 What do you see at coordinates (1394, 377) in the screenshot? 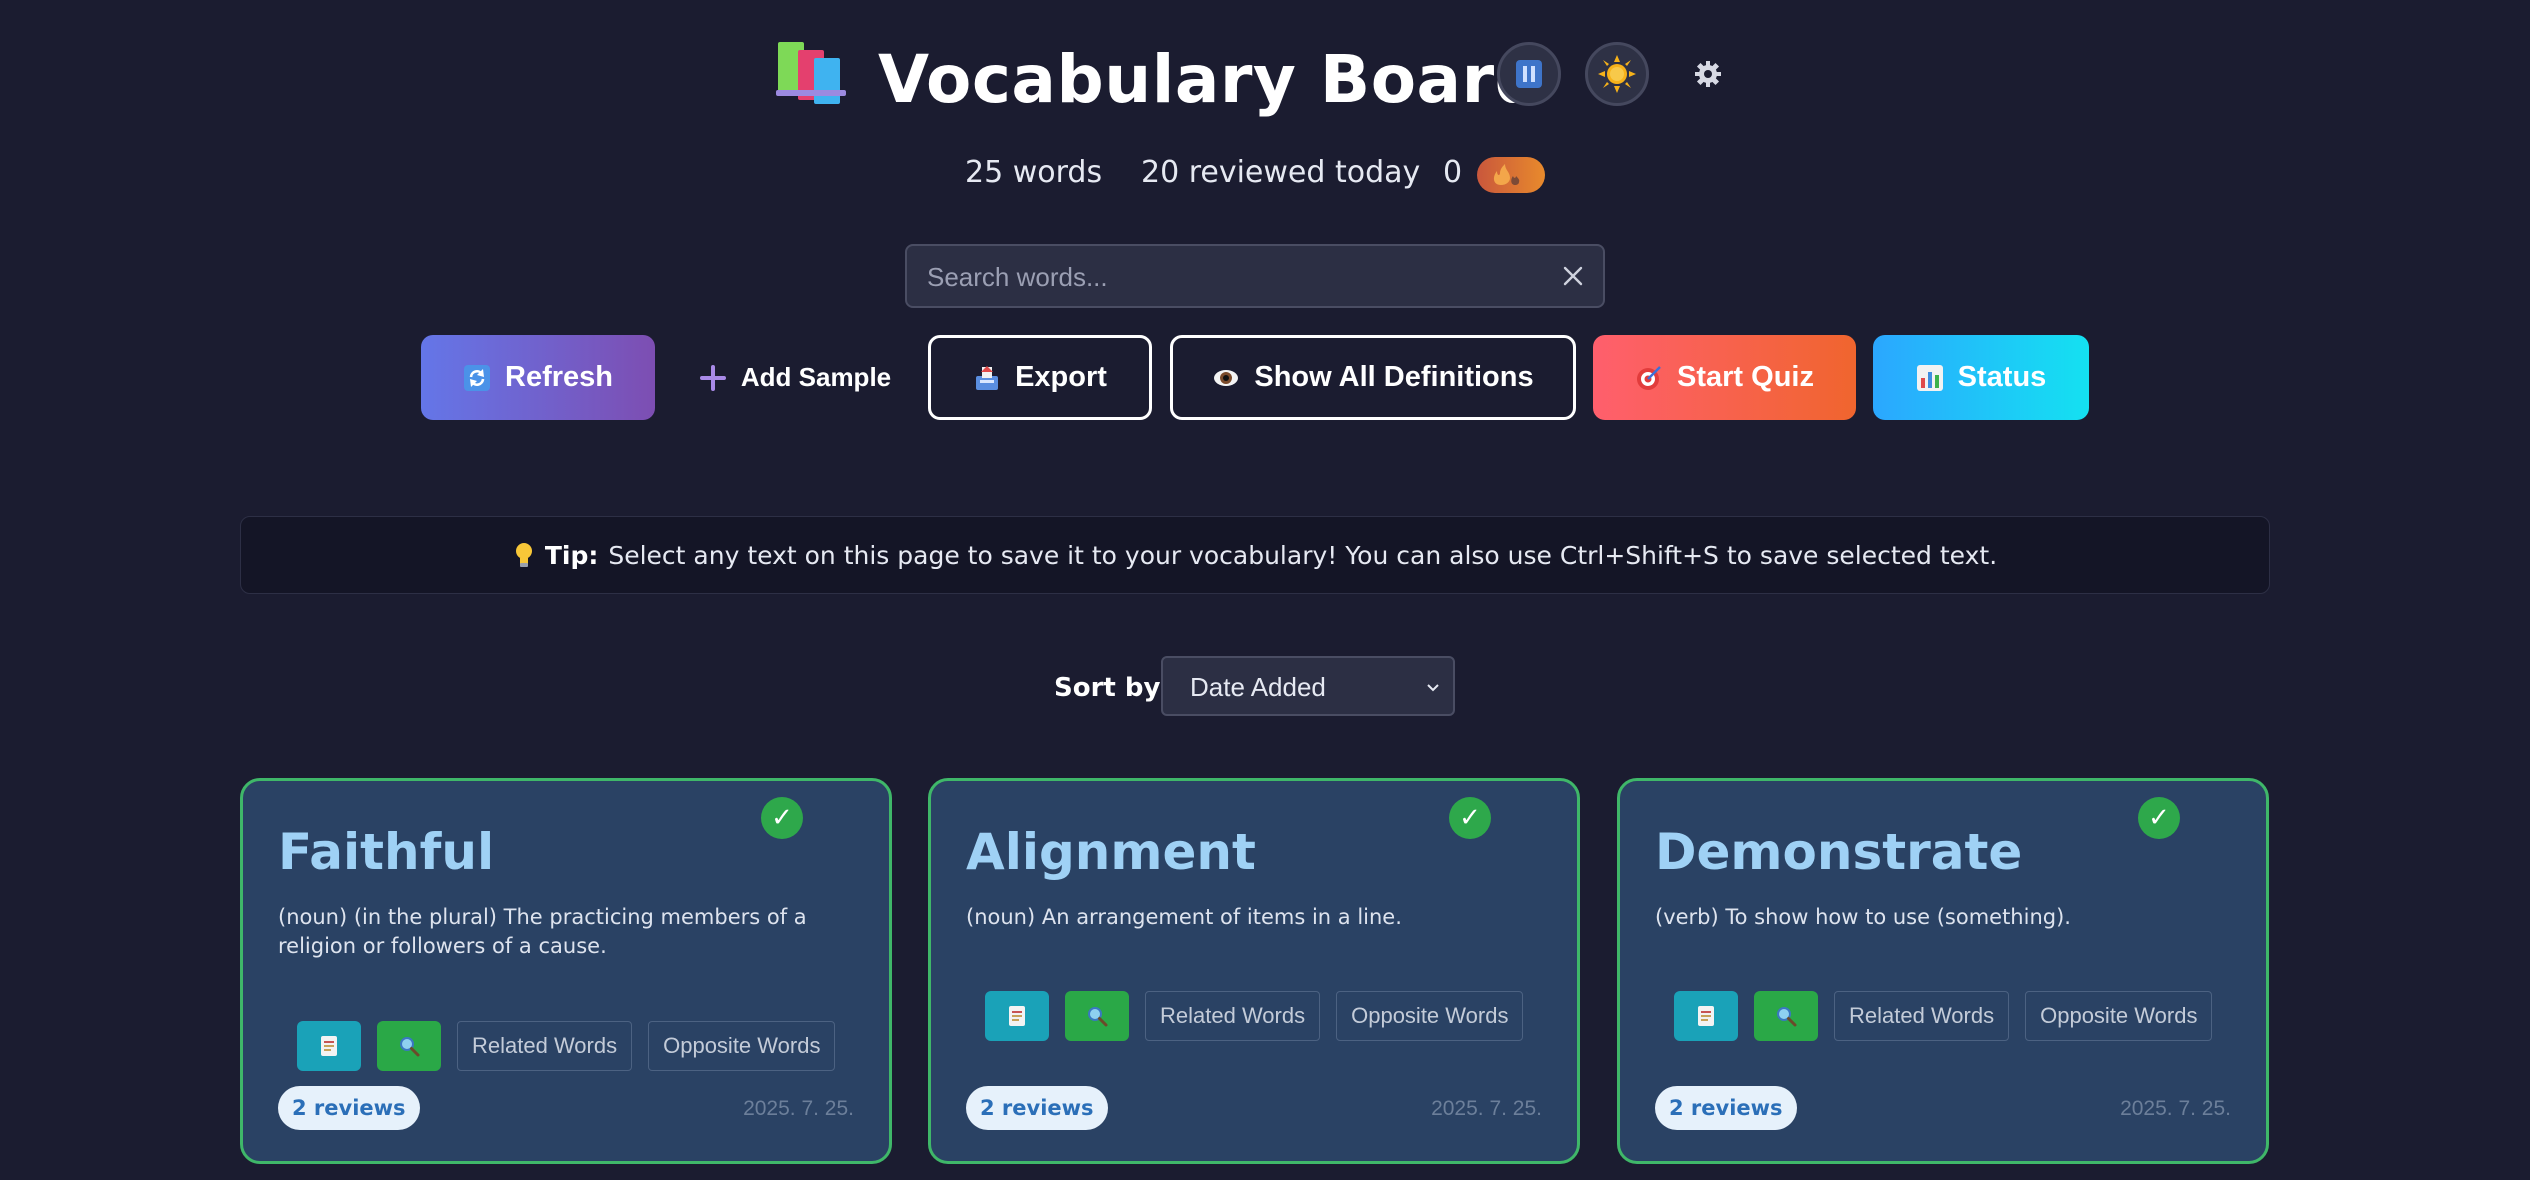
I see `show-all-definitions-label: Show All Definitions` at bounding box center [1394, 377].